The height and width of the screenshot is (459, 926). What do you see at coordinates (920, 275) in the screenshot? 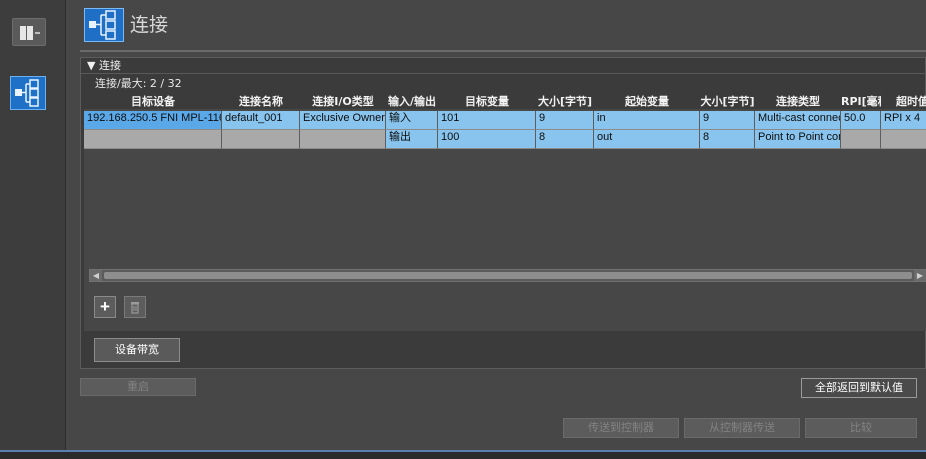
I see `scroll-right-icon: ▶` at bounding box center [920, 275].